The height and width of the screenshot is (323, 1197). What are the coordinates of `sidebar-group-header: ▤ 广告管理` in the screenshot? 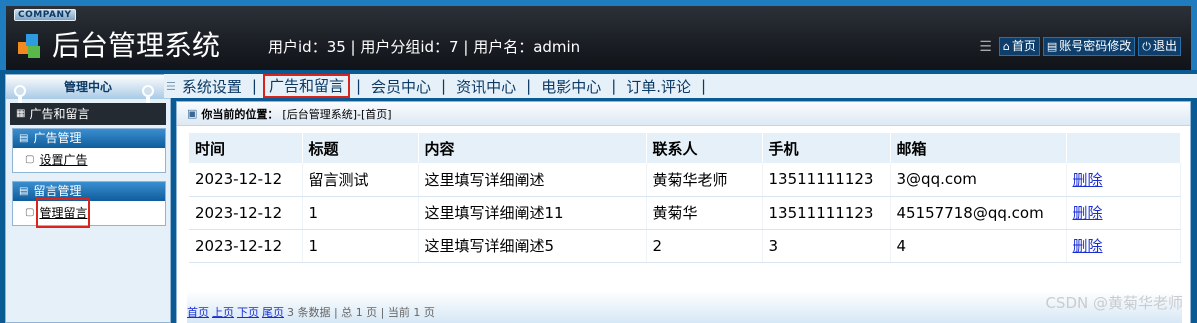 It's located at (89, 138).